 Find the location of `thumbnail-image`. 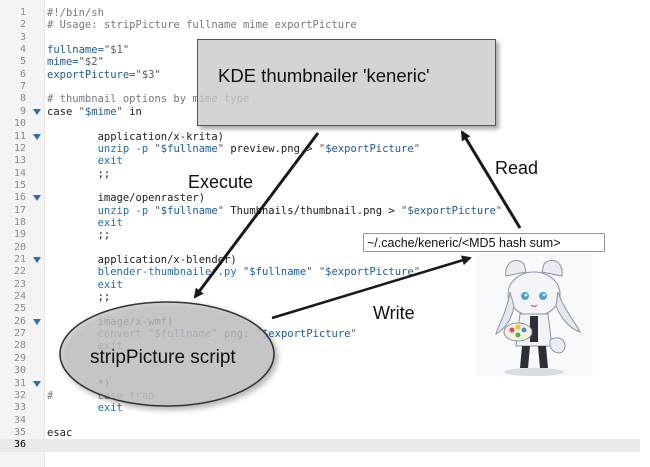

thumbnail-image is located at coordinates (534, 315).